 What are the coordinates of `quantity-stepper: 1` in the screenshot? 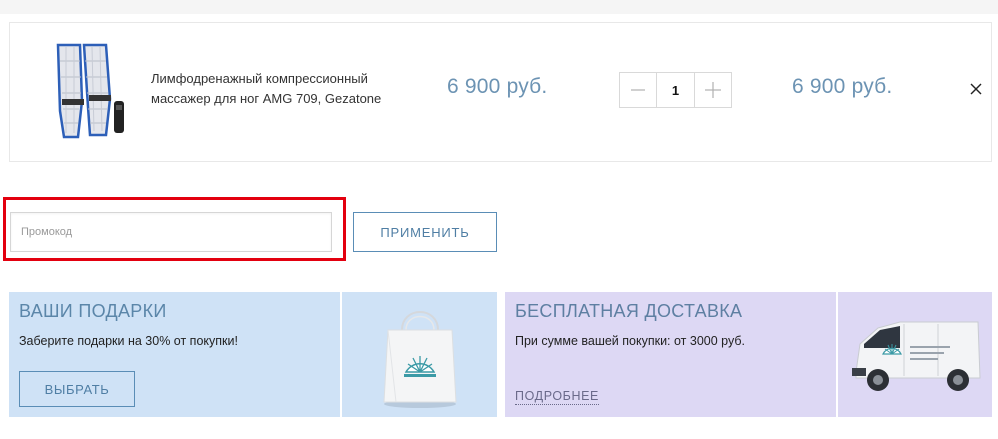 It's located at (675, 90).